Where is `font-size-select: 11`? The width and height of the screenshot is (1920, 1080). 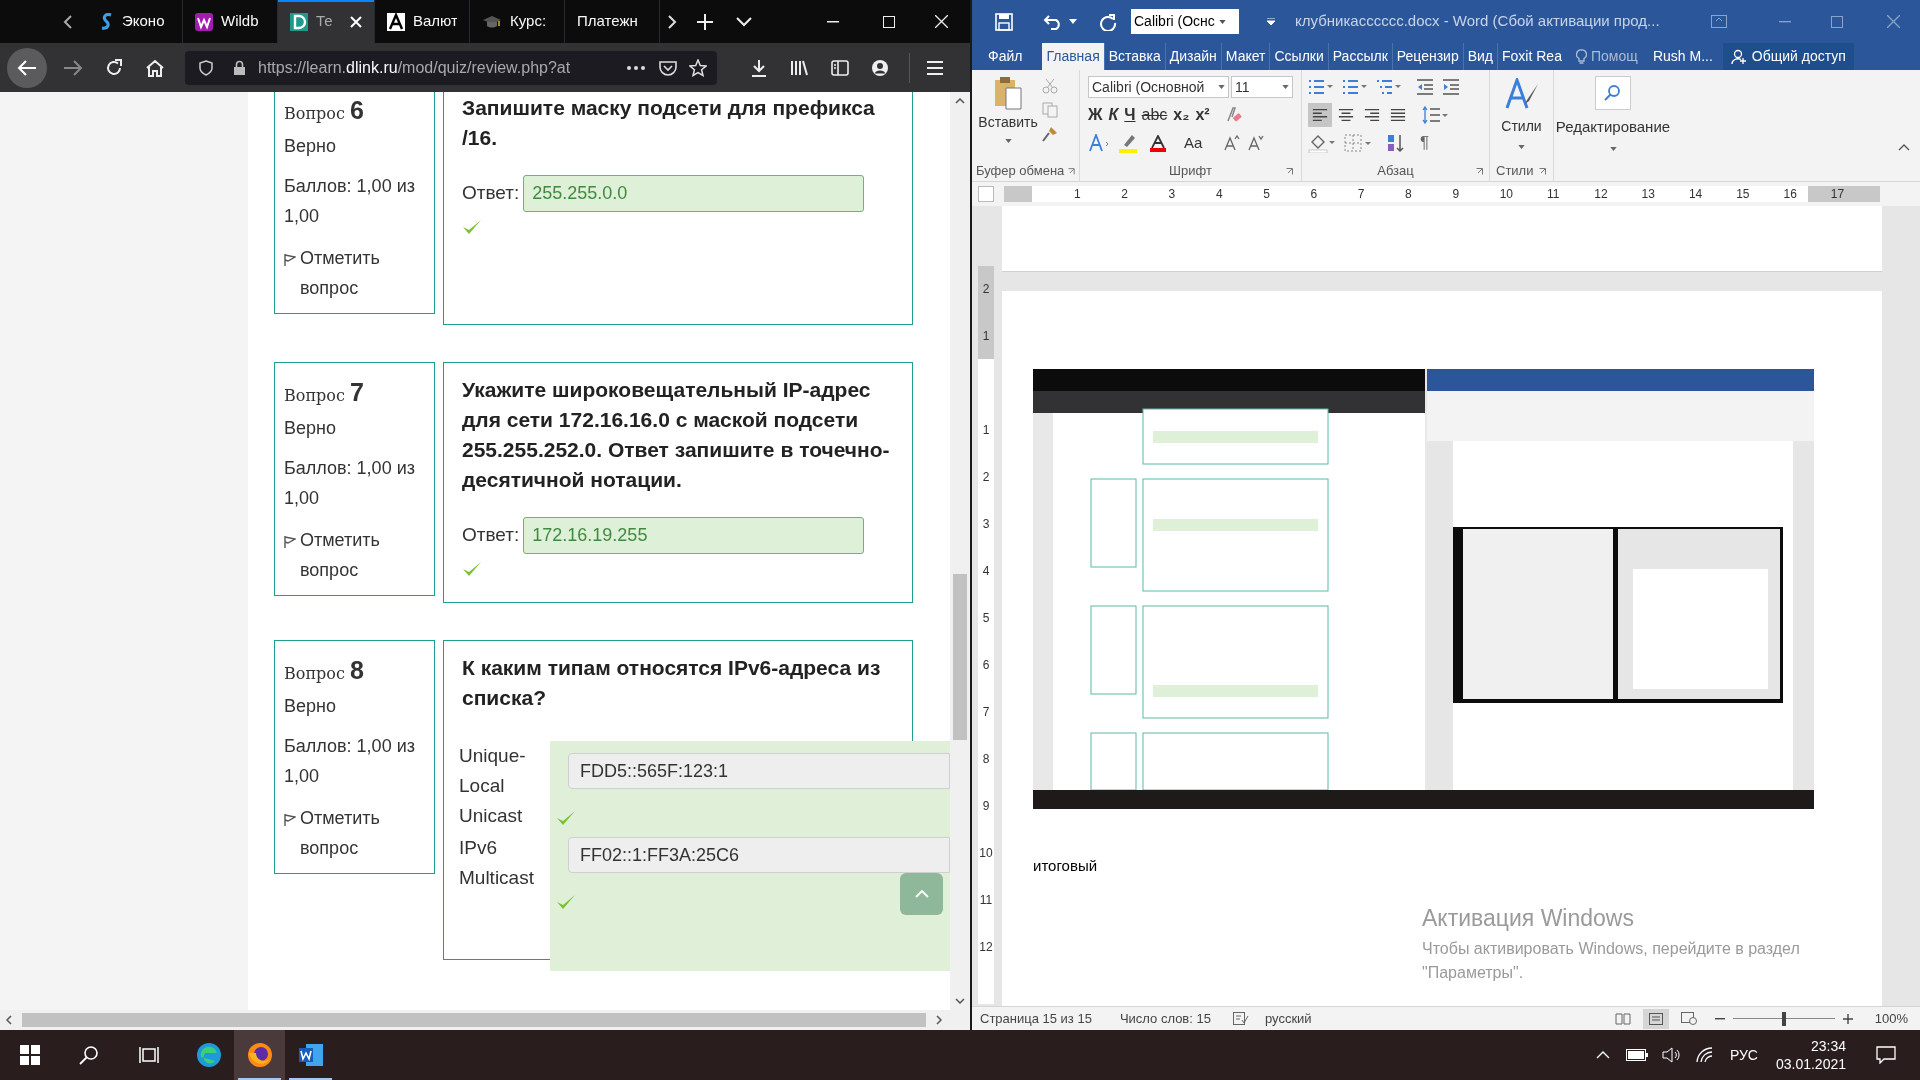
font-size-select: 11 is located at coordinates (1262, 87).